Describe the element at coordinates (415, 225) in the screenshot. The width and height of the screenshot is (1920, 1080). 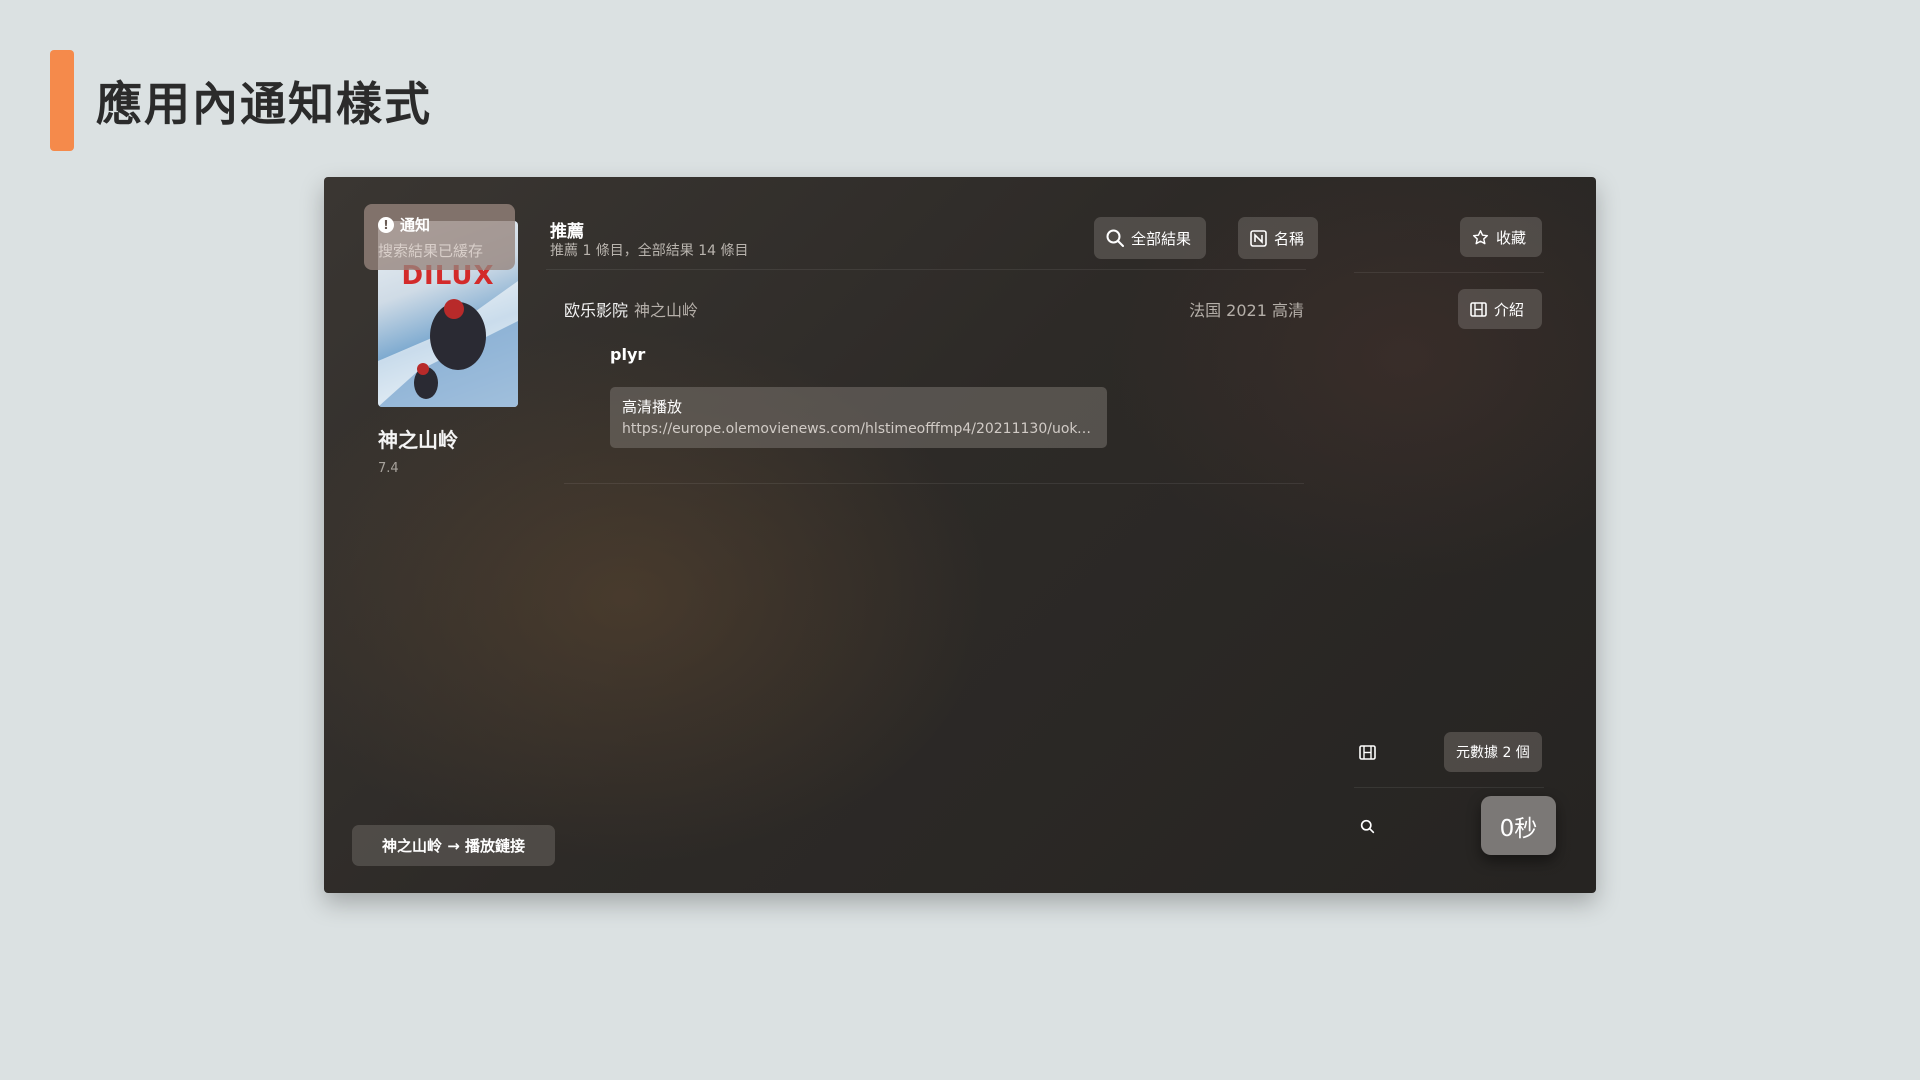
I see `toast-title: 通知` at that location.